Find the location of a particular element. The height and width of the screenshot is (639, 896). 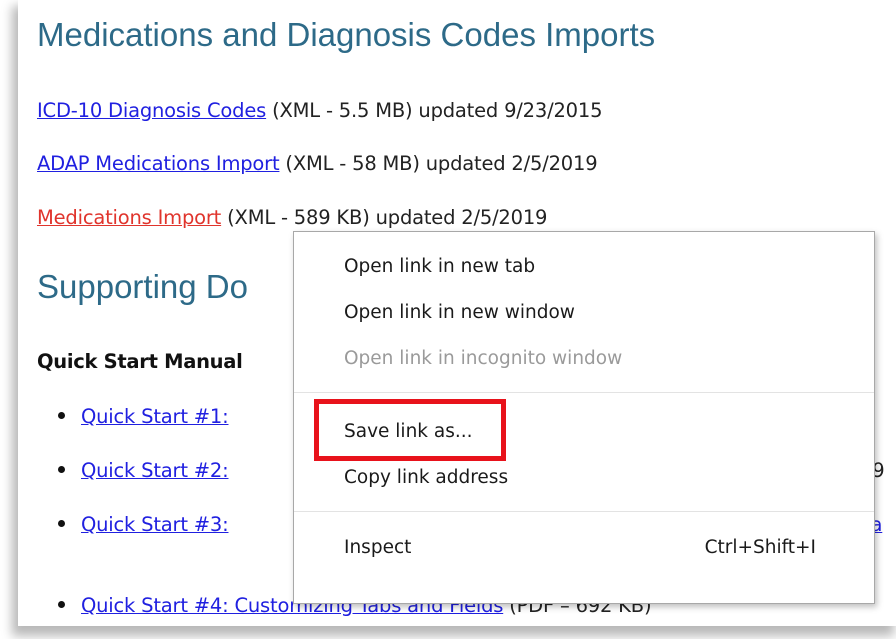

menu-item-copy-link-address: Copy link address is located at coordinates (584, 478).